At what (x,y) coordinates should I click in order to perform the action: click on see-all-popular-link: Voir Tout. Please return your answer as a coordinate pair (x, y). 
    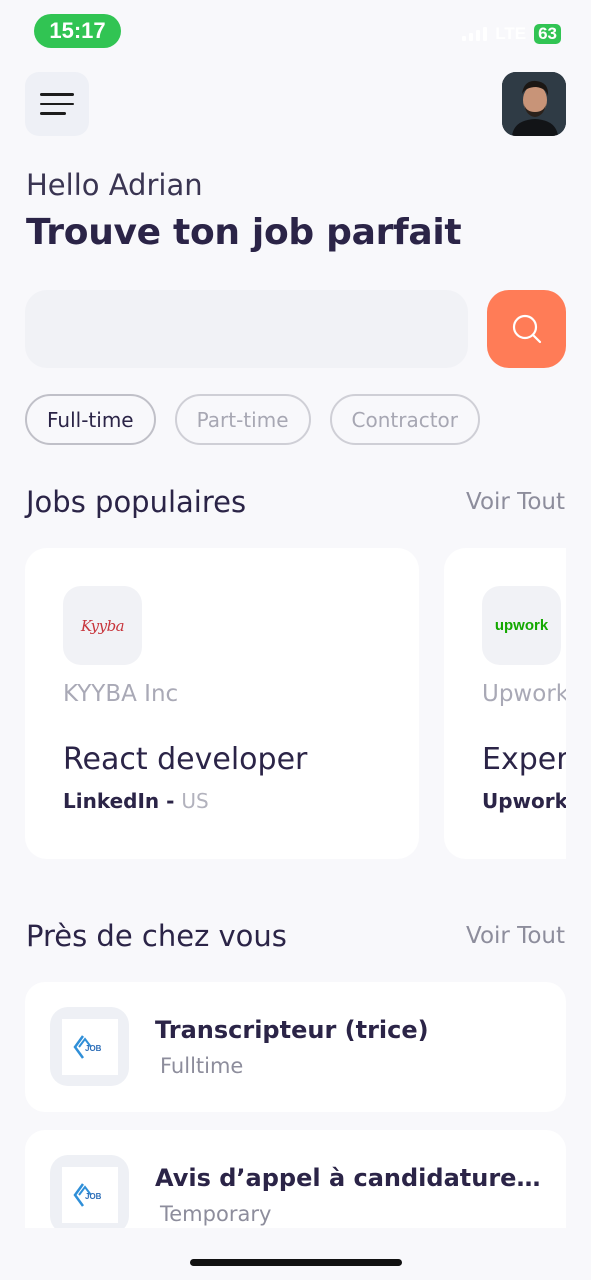
    Looking at the image, I should click on (515, 502).